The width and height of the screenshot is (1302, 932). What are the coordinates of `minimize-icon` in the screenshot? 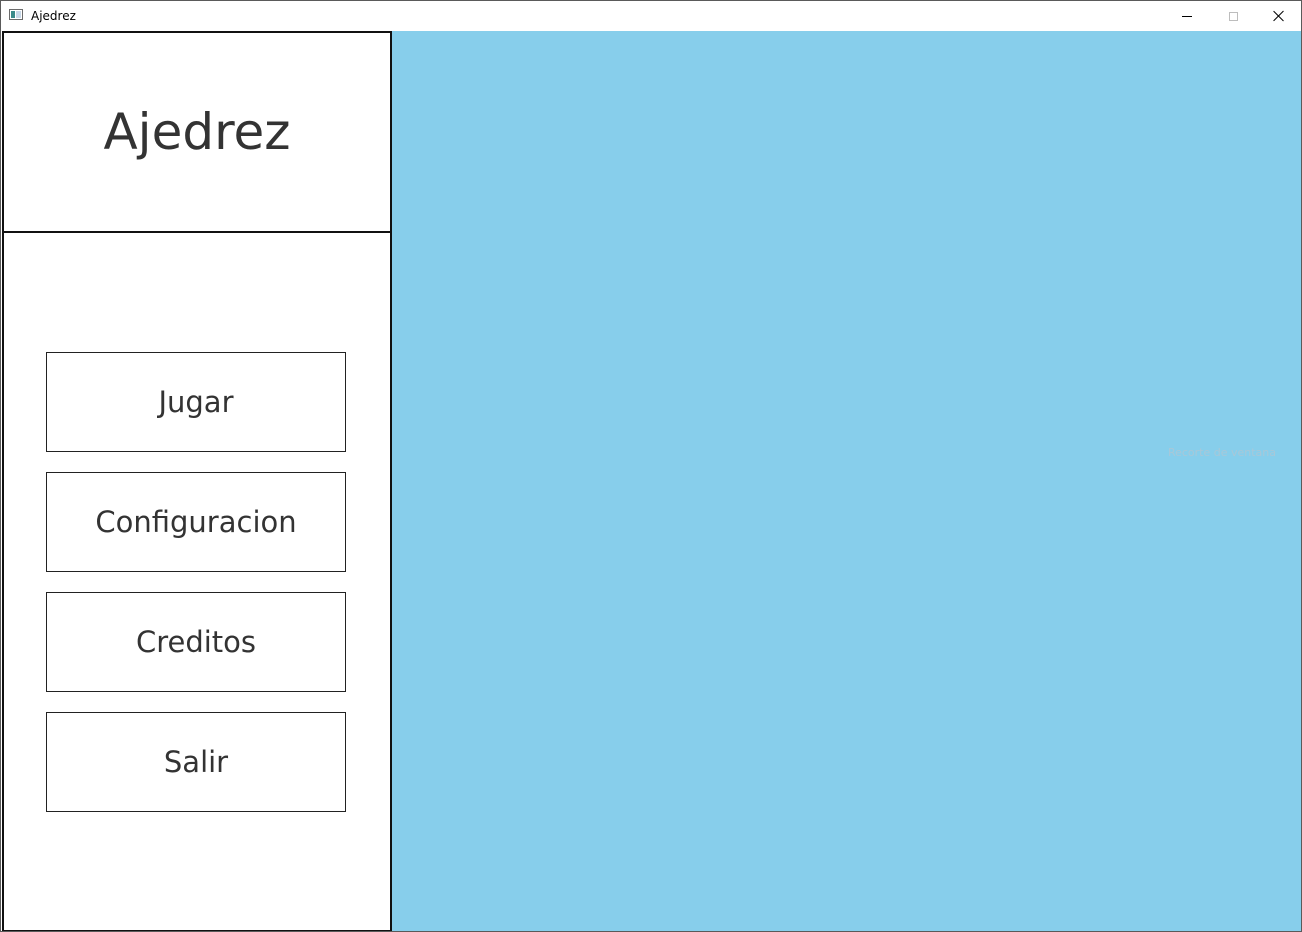 It's located at (1187, 16).